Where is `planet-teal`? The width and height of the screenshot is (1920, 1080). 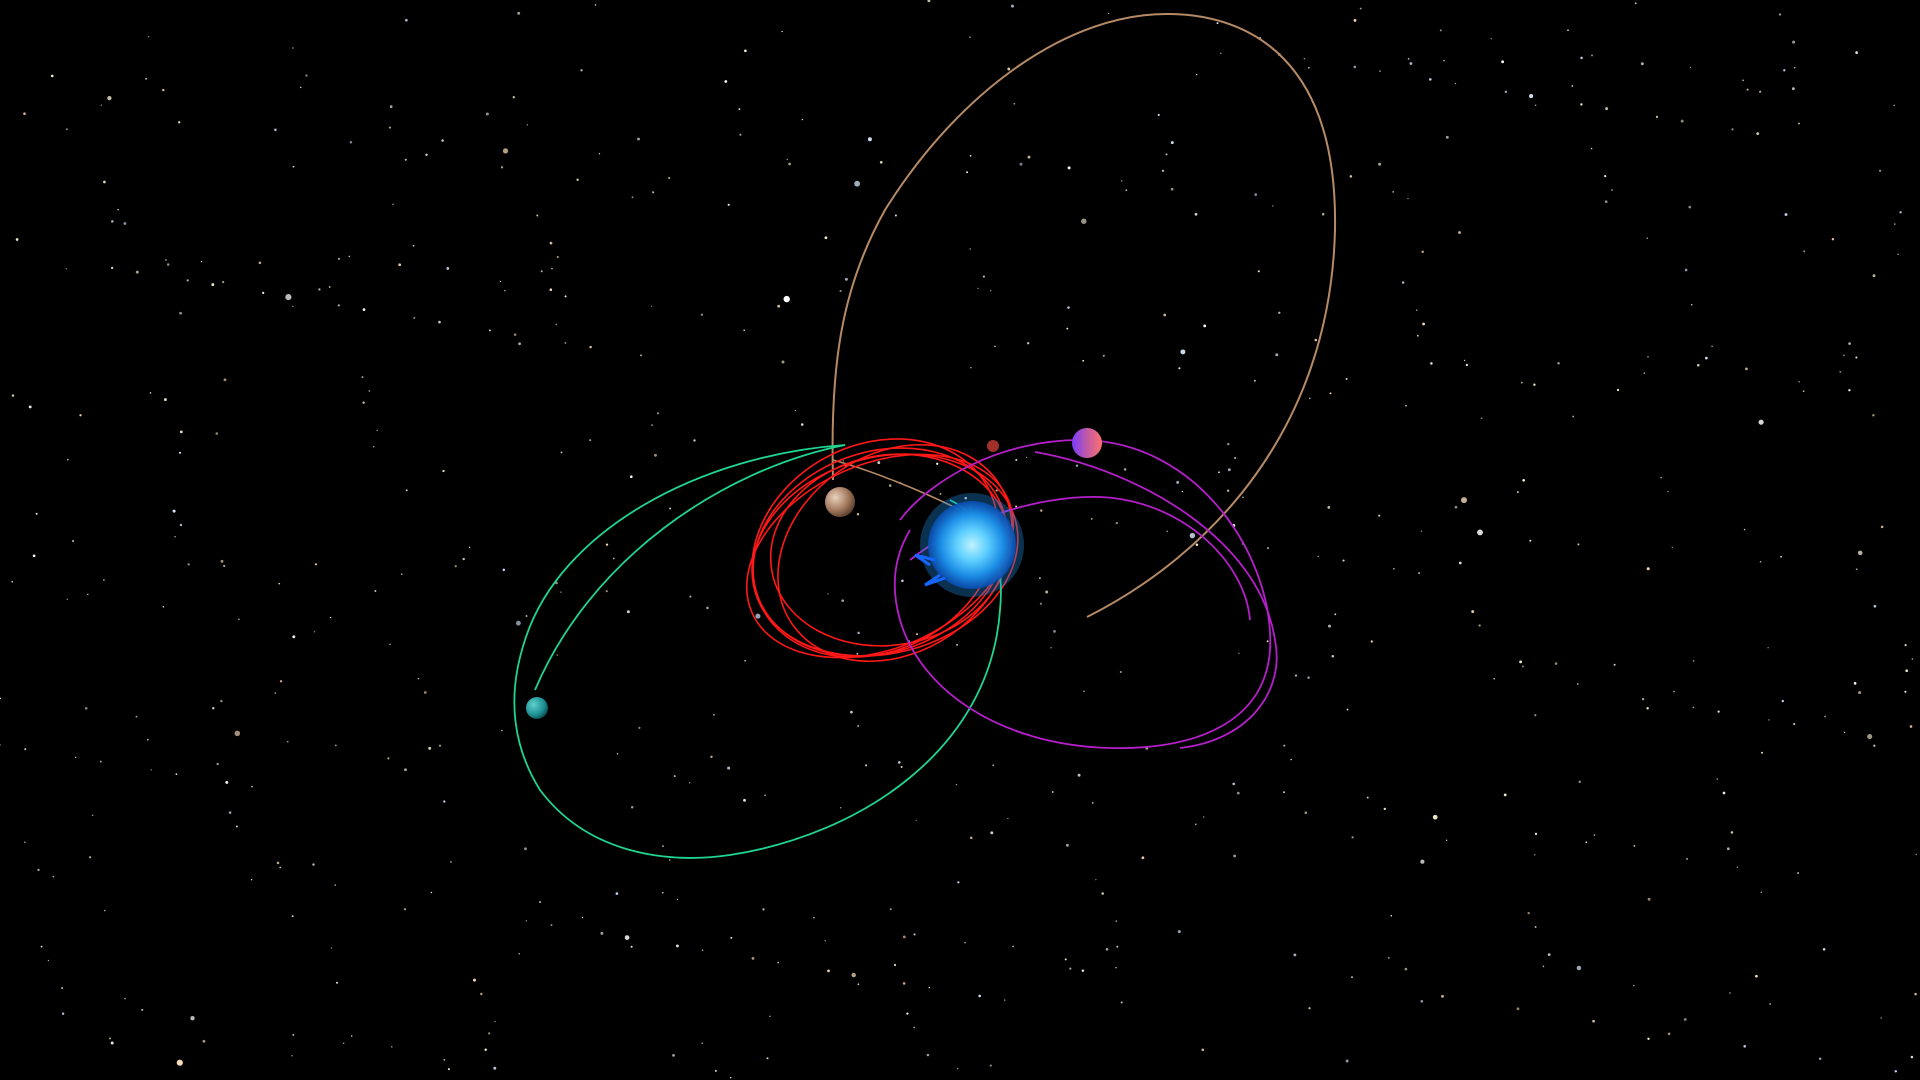 planet-teal is located at coordinates (537, 708).